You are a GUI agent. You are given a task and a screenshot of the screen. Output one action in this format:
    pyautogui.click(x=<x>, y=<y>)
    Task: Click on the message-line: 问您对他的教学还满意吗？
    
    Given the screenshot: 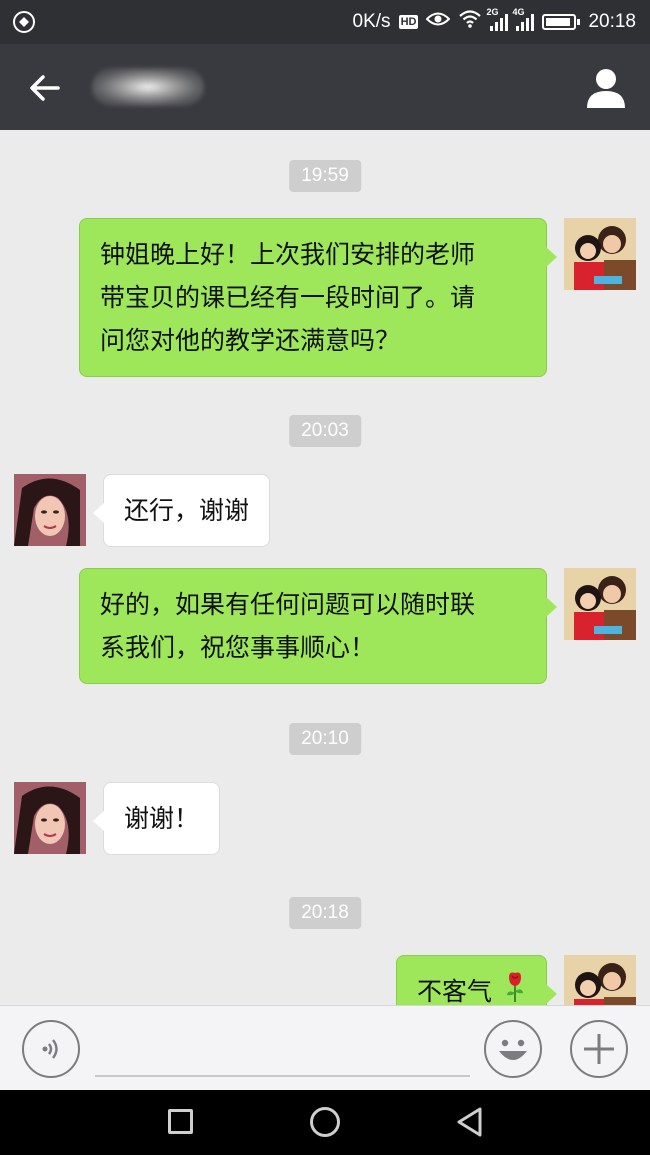 What is the action you would take?
    pyautogui.click(x=250, y=340)
    